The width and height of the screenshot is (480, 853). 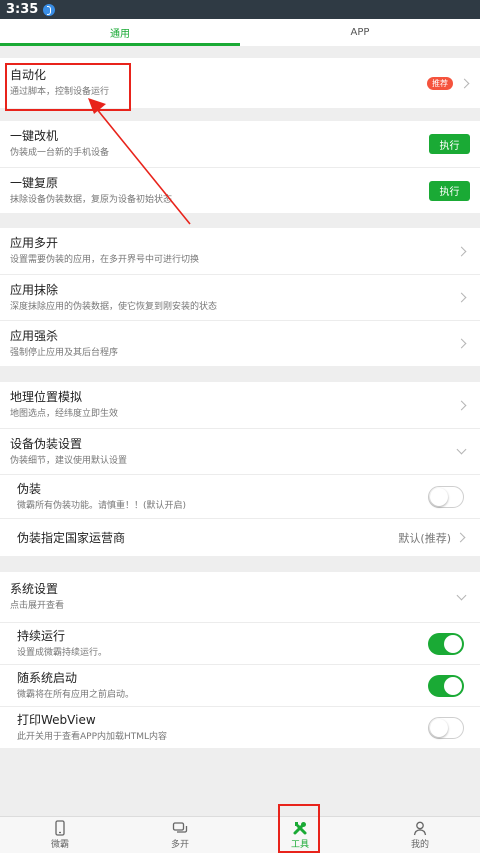 I want to click on app-multi-title: 应用多开, so click(x=34, y=243).